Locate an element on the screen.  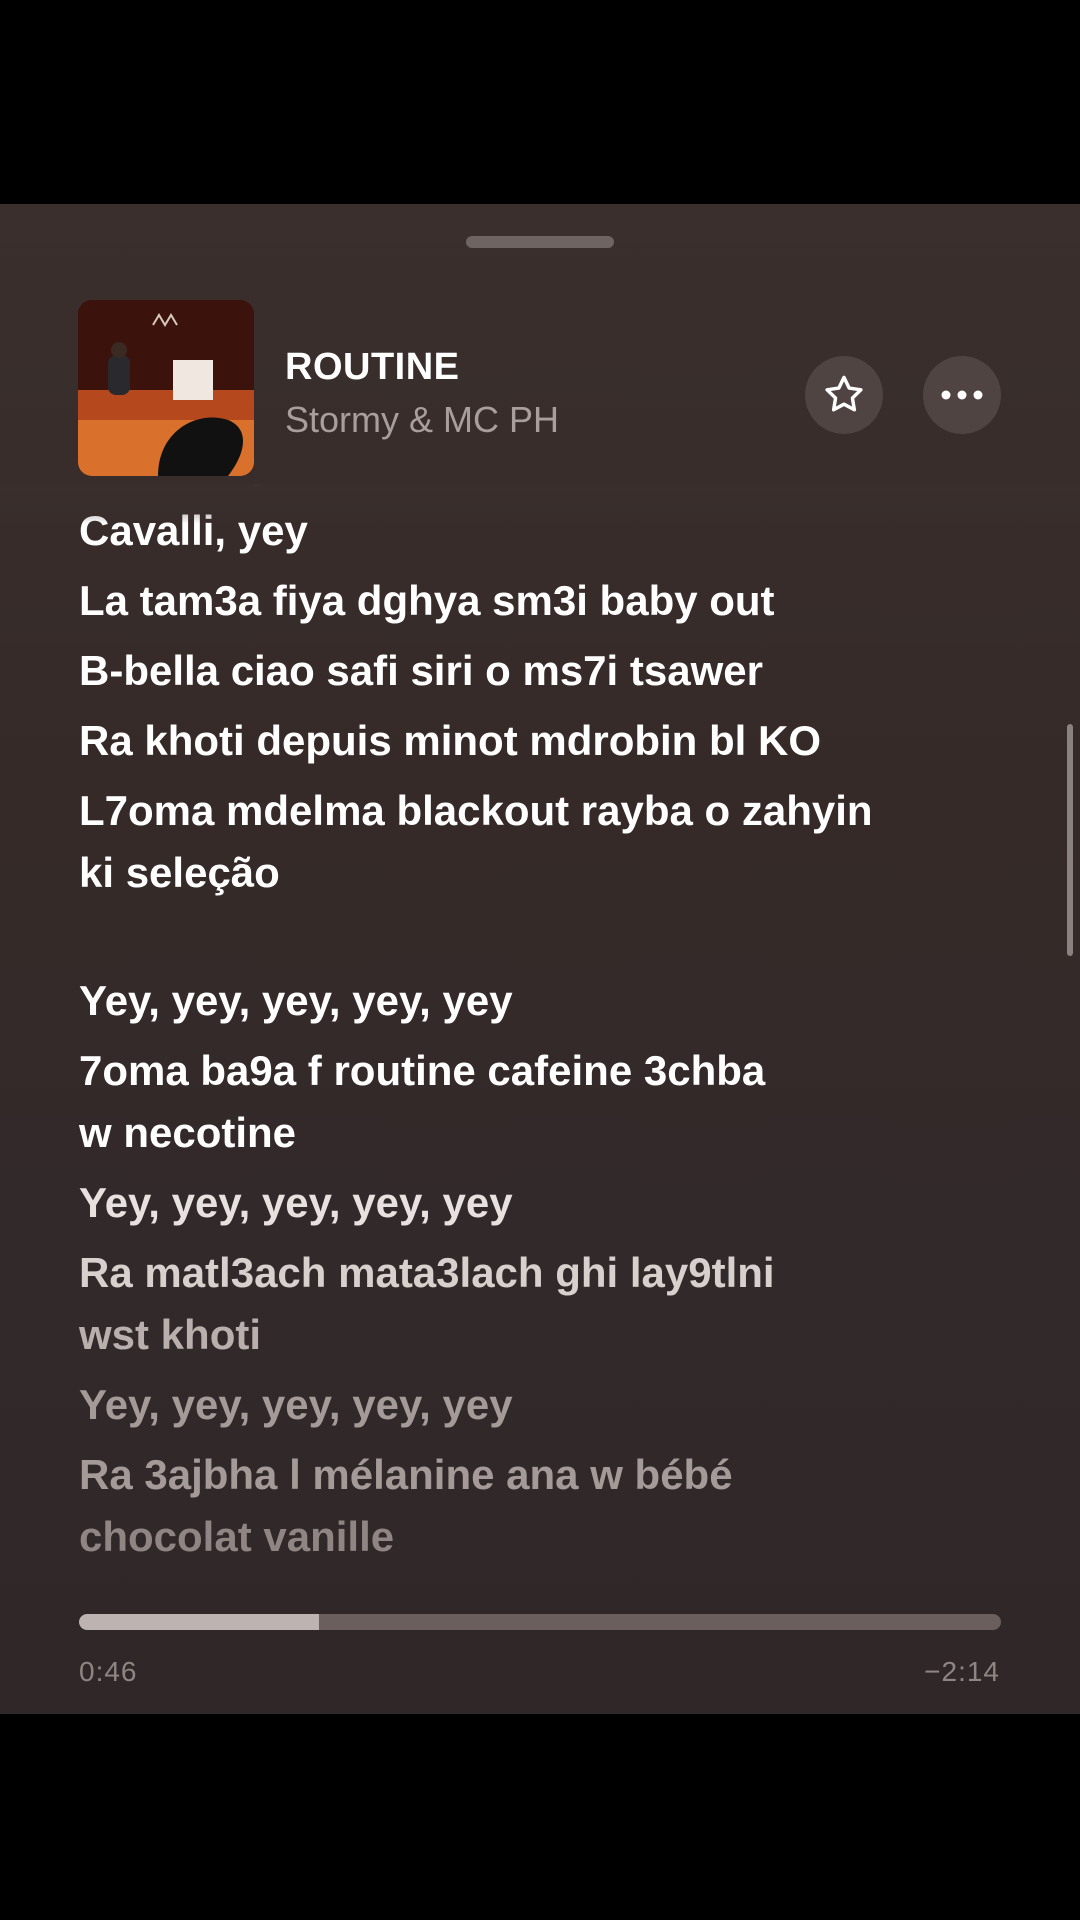
playback-progress-fill is located at coordinates (199, 1622).